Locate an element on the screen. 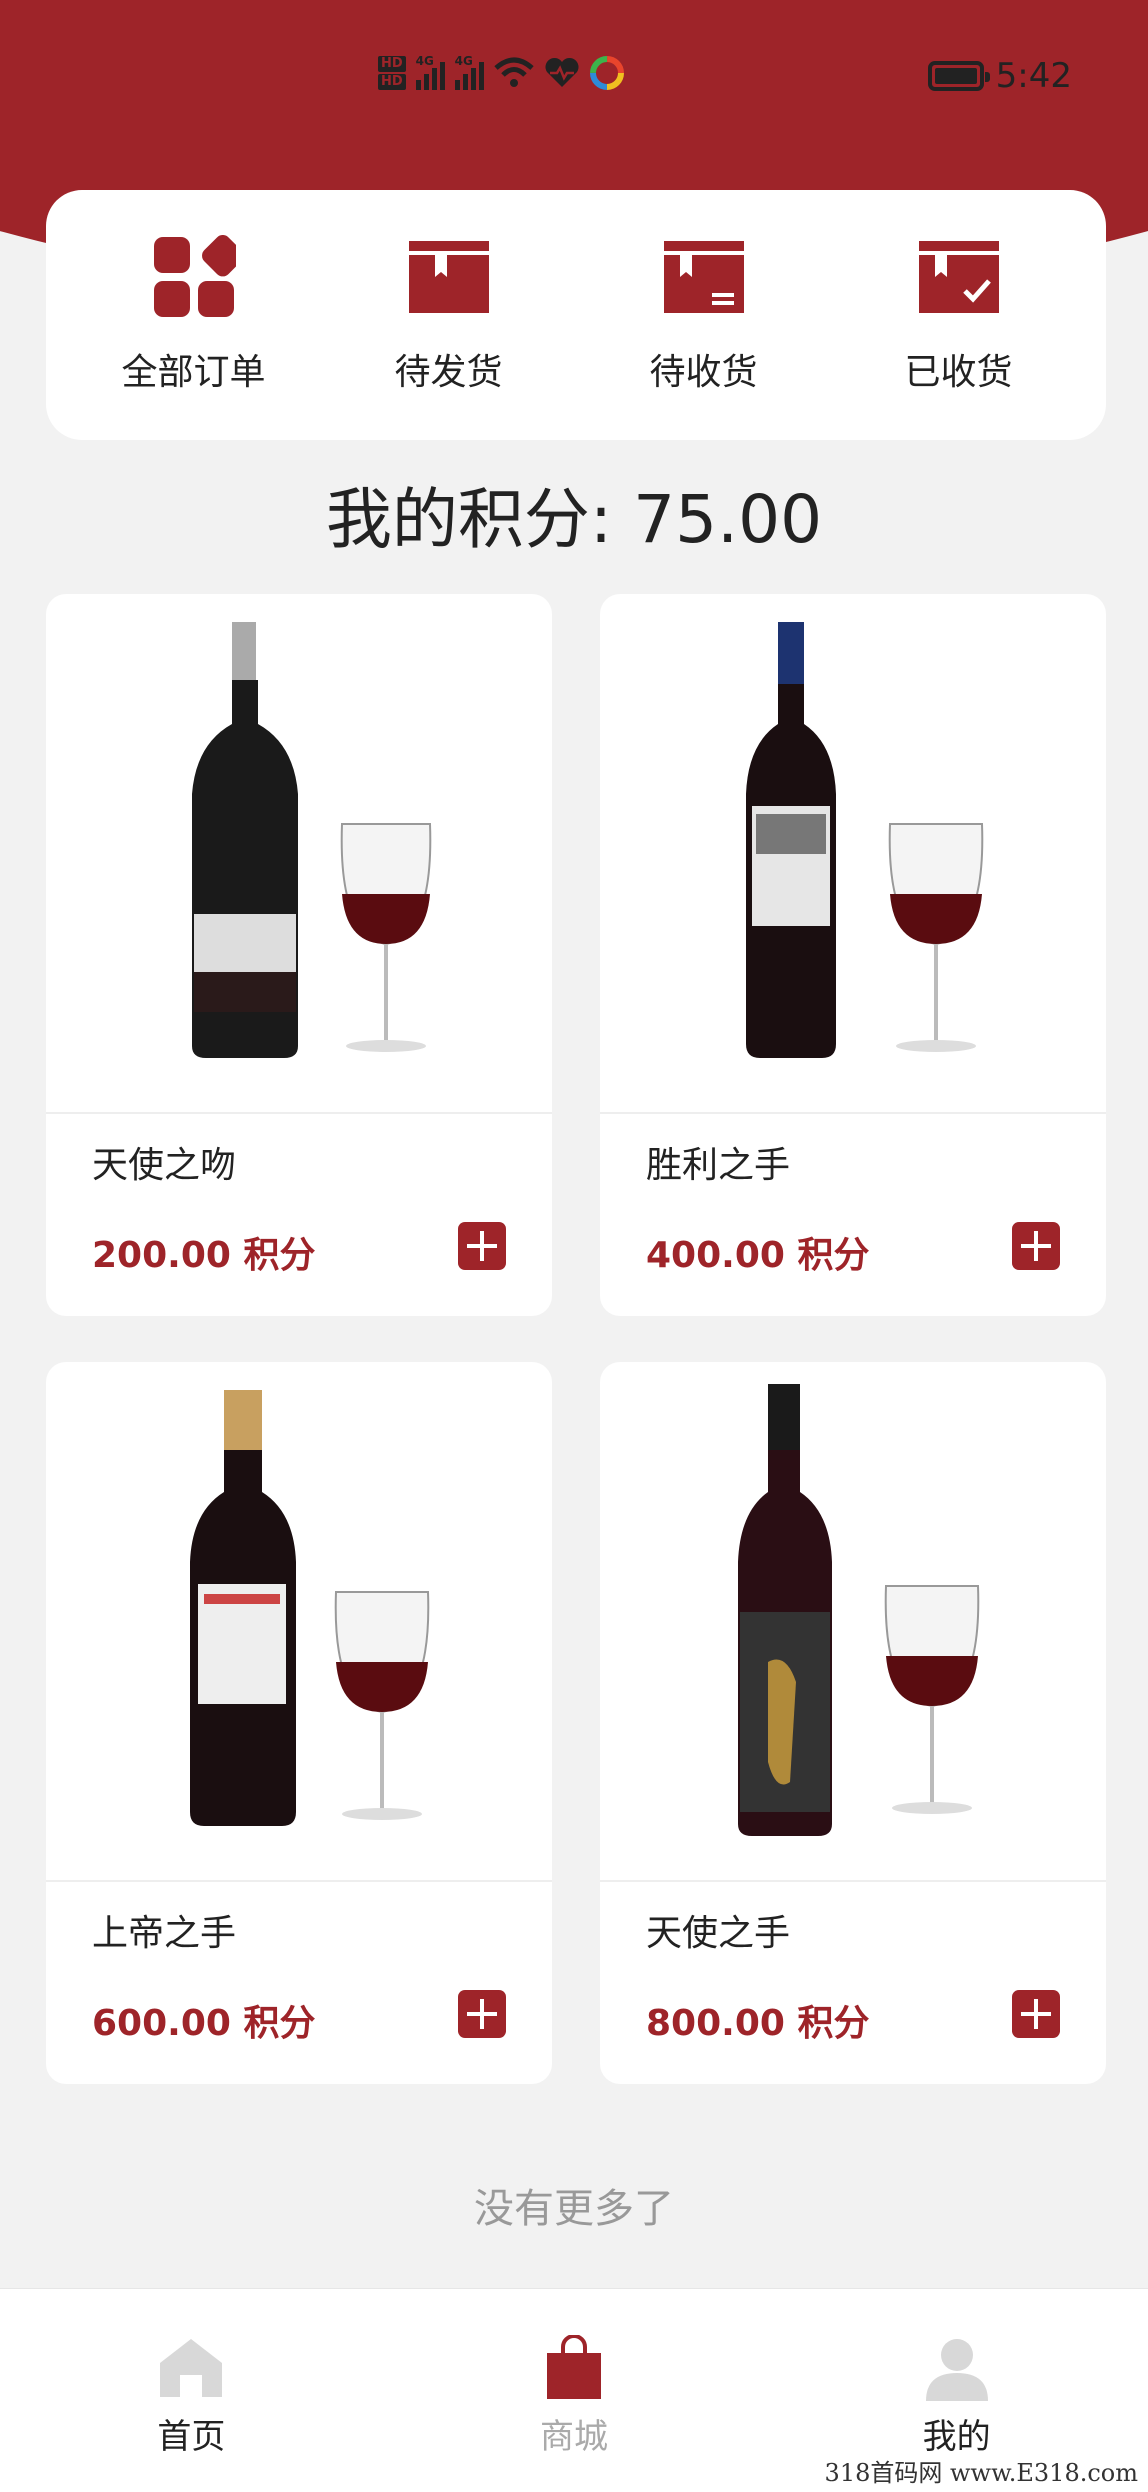 Image resolution: width=1148 pixels, height=2492 pixels. order-received-label: 已收货 is located at coordinates (958, 372).